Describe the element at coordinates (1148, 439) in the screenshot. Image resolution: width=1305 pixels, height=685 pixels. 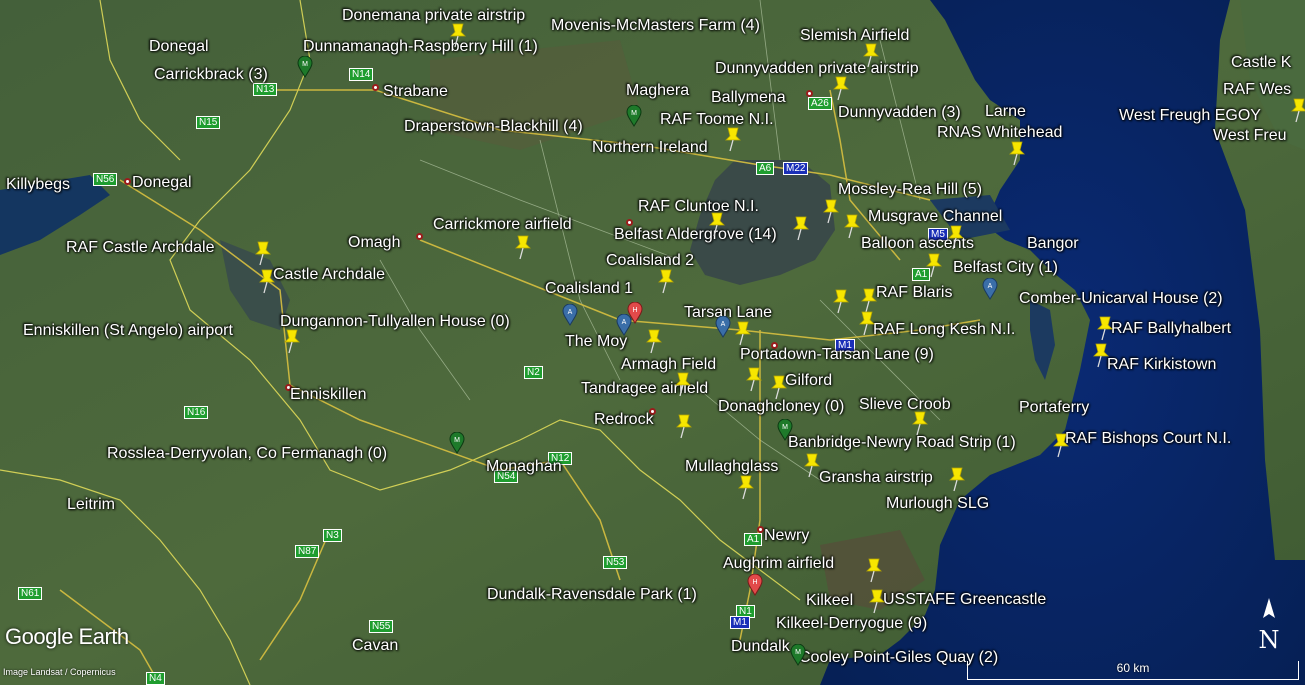
I see `label-raf-bishops-court: RAF Bishops Court N.I.` at that location.